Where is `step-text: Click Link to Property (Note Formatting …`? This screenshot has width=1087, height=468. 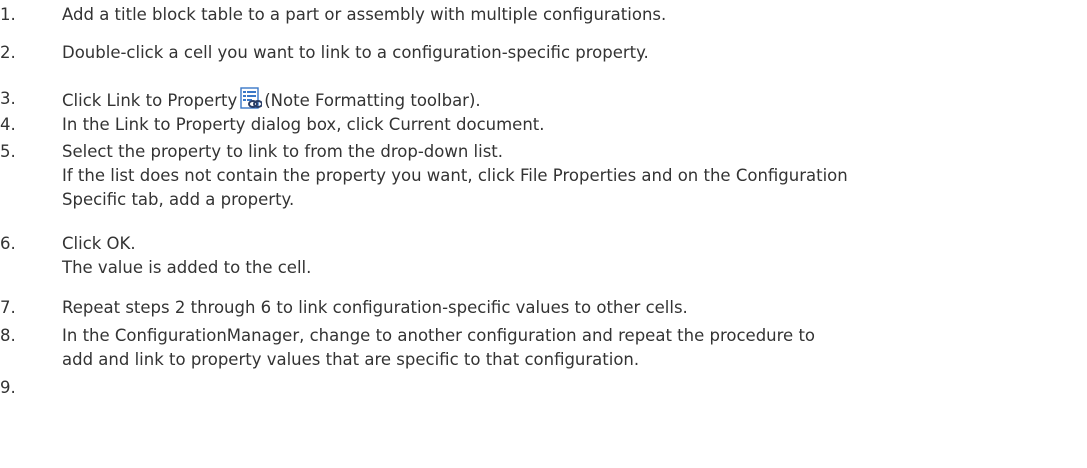 step-text: Click Link to Property (Note Formatting … is located at coordinates (572, 100).